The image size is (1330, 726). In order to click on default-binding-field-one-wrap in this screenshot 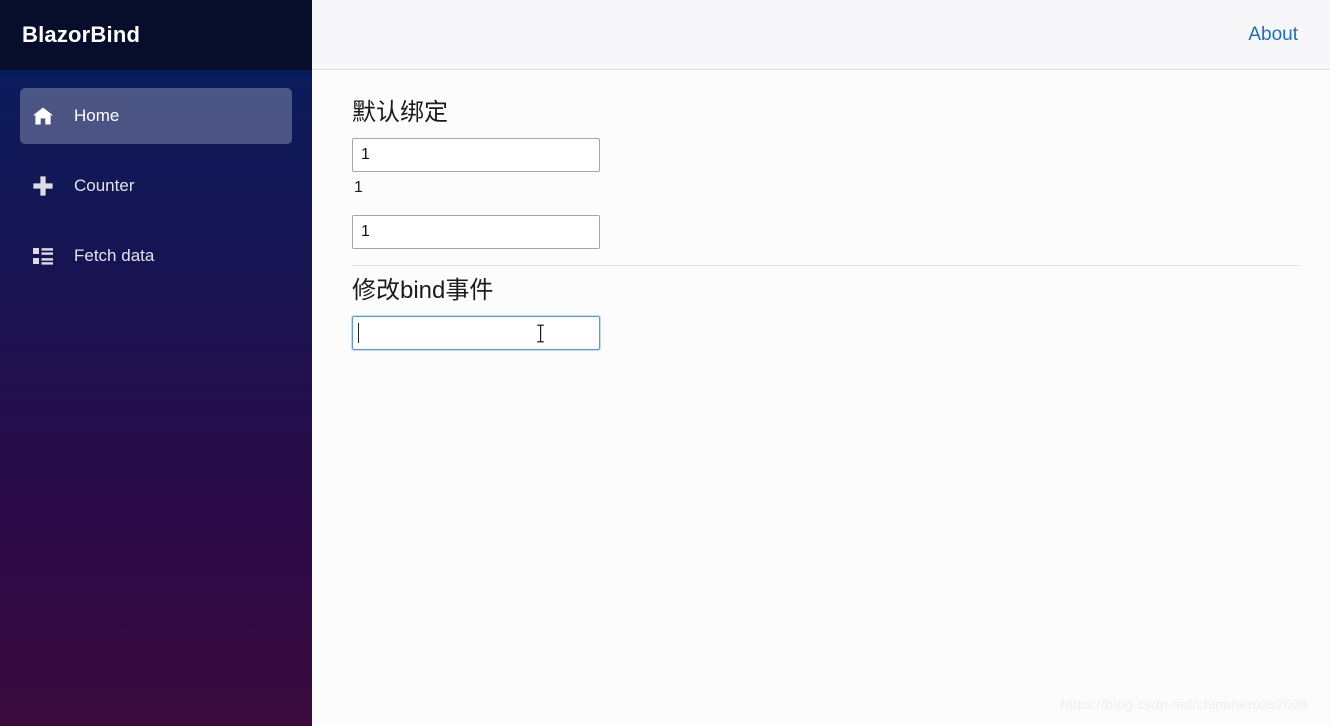, I will do `click(477, 155)`.